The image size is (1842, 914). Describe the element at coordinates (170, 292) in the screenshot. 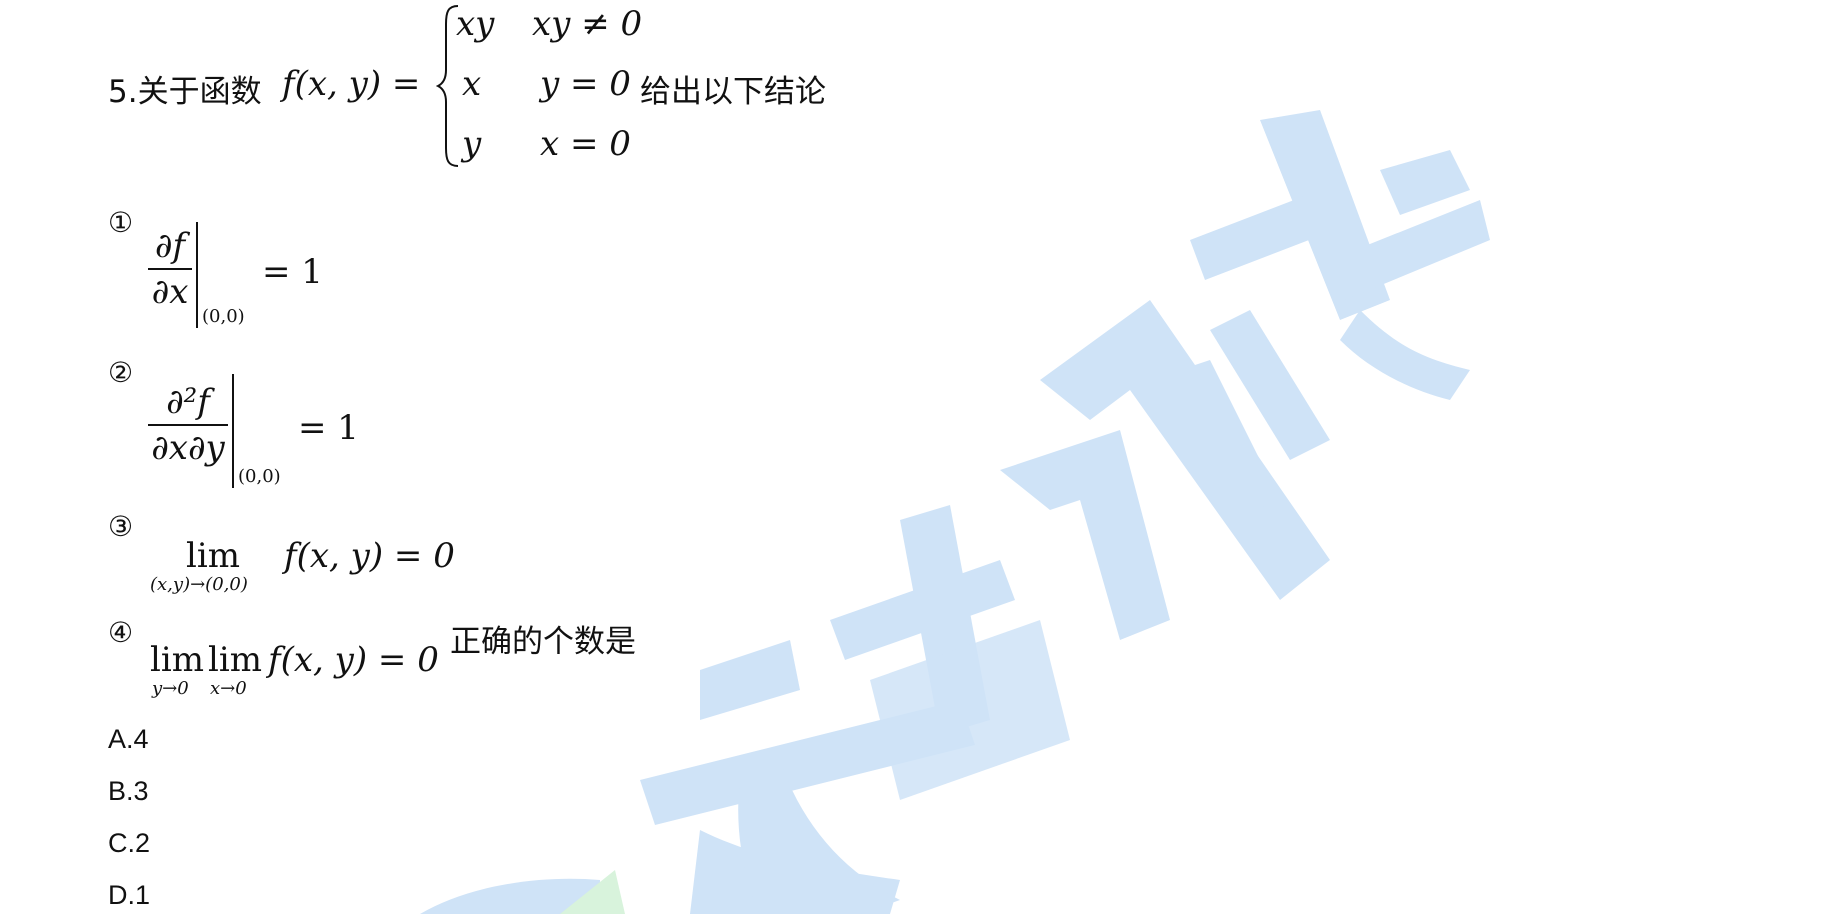

I see `statement-1-denominator: ∂x` at that location.